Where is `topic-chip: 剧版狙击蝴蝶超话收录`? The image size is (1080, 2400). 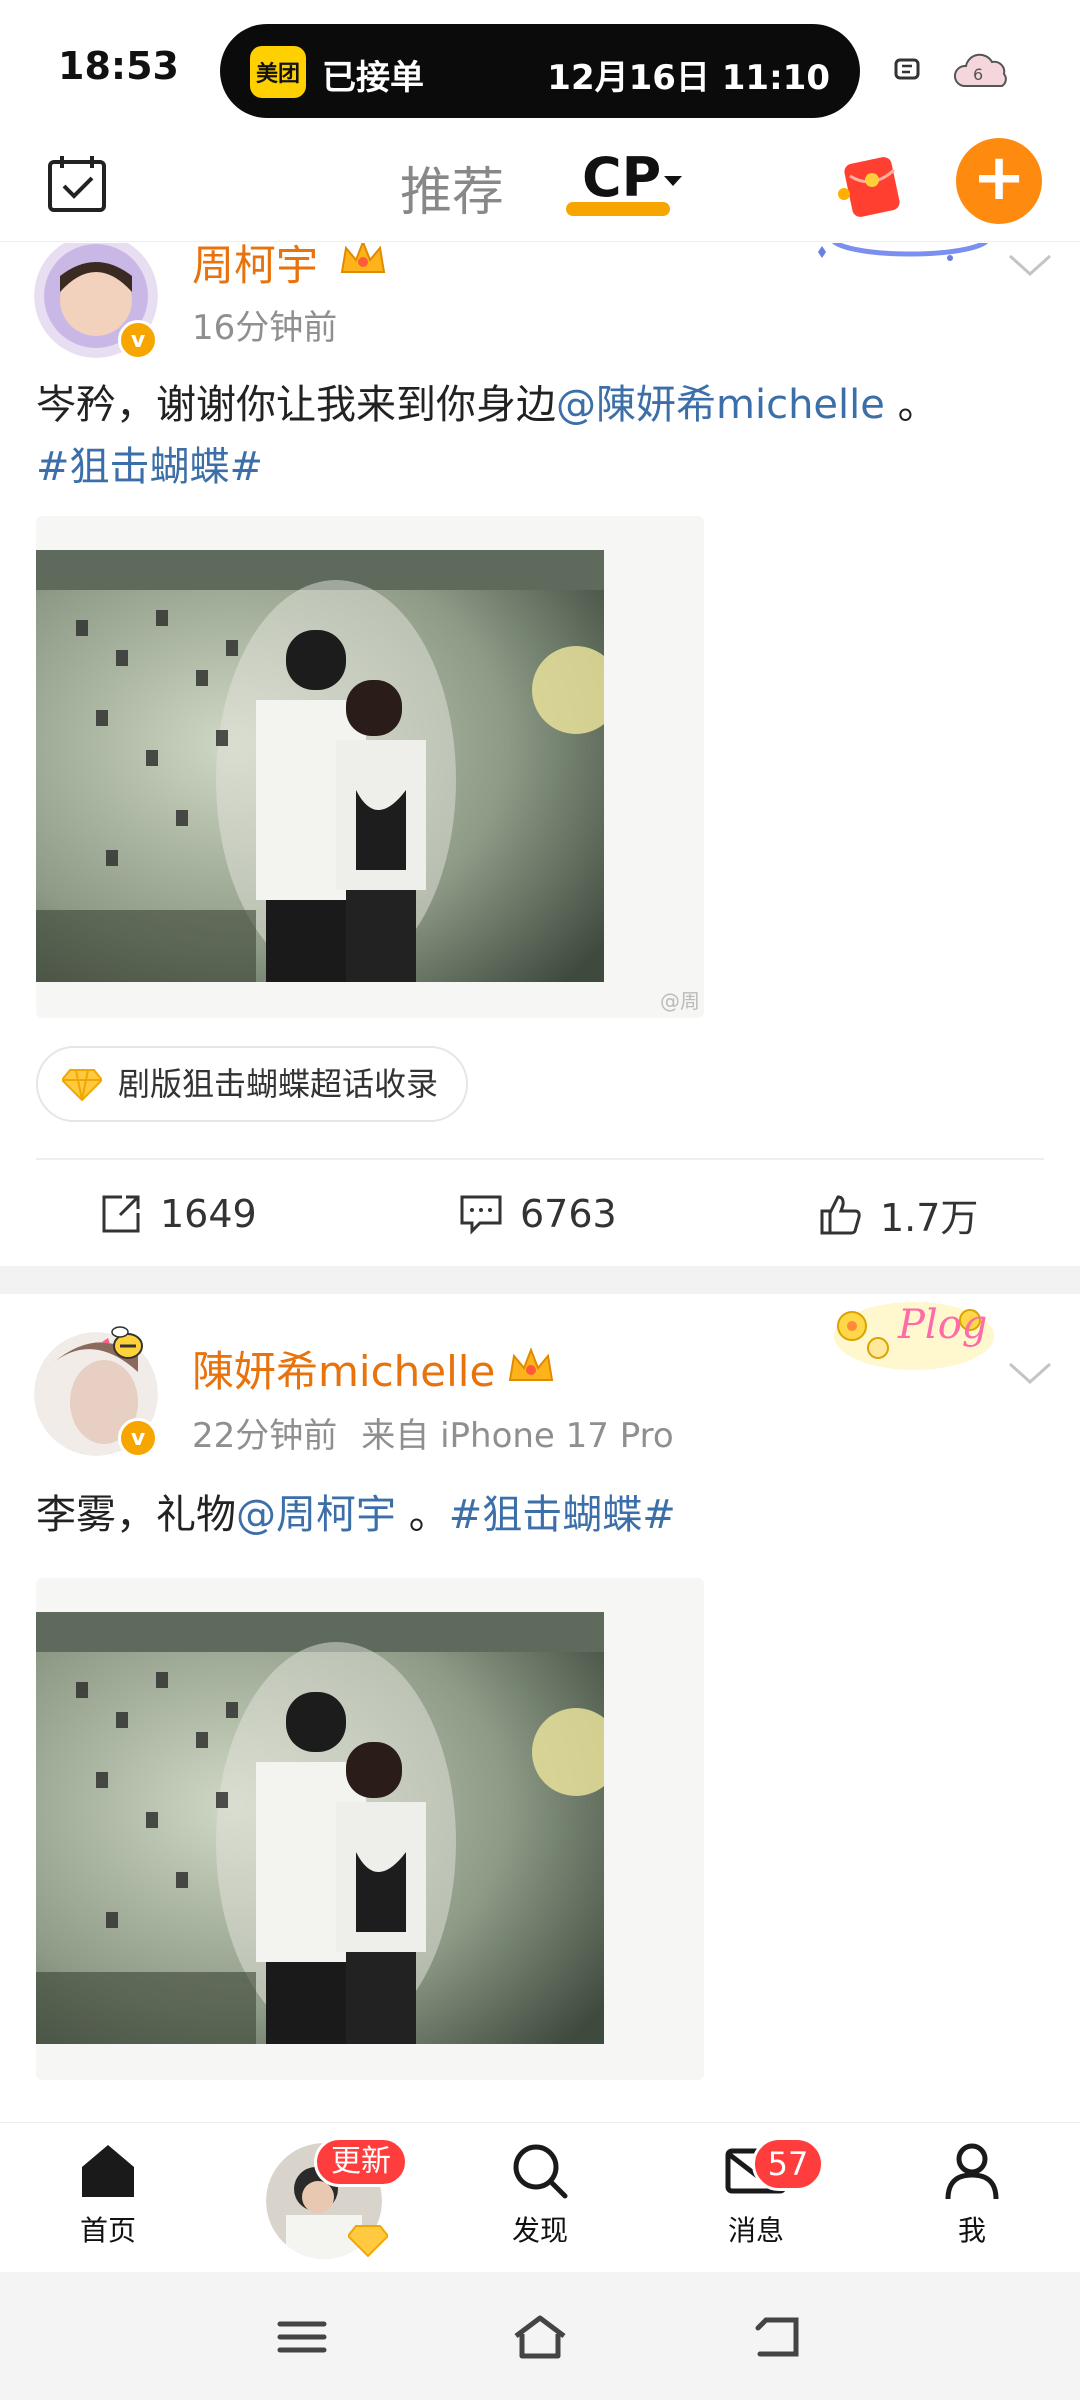 topic-chip: 剧版狙击蝴蝶超话收录 is located at coordinates (252, 1084).